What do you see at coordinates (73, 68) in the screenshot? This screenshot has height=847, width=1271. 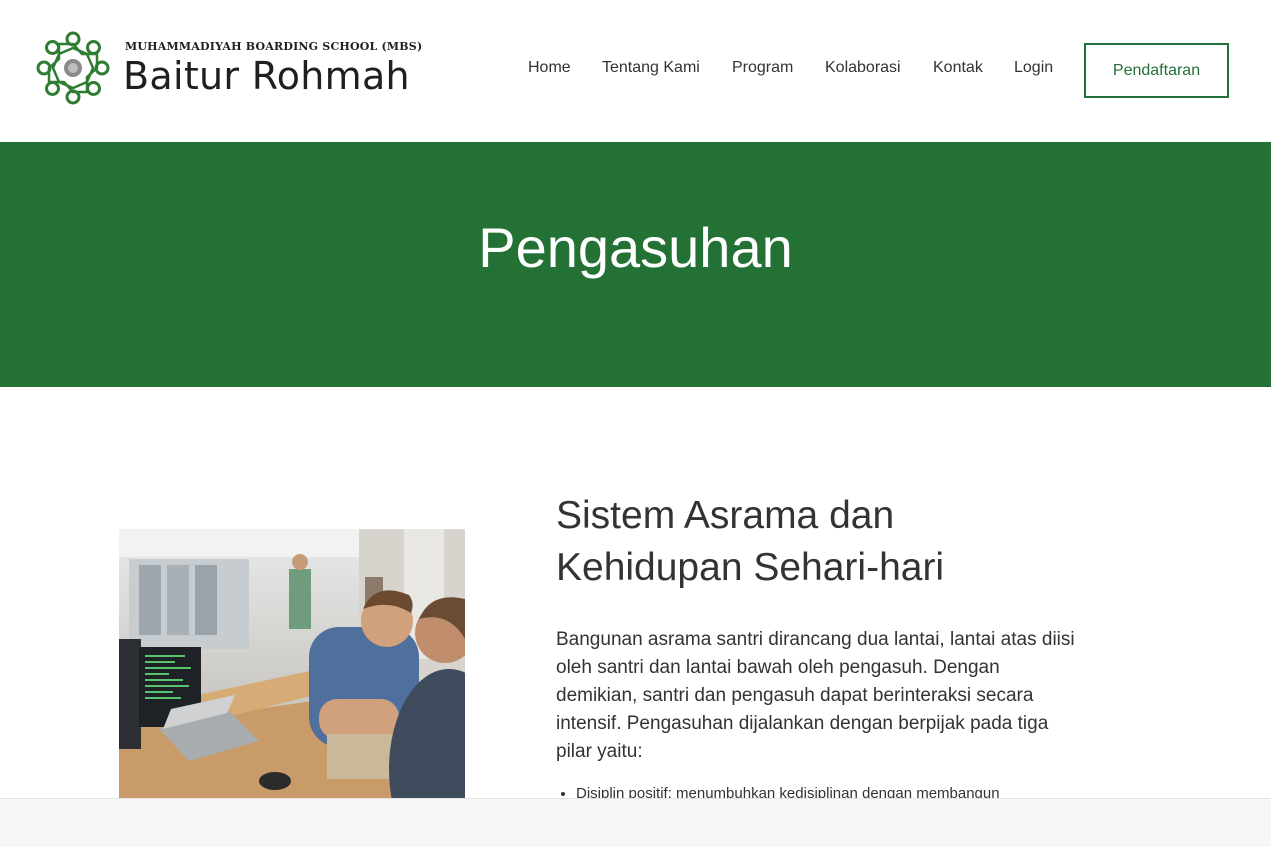 I see `logo-emblem-icon` at bounding box center [73, 68].